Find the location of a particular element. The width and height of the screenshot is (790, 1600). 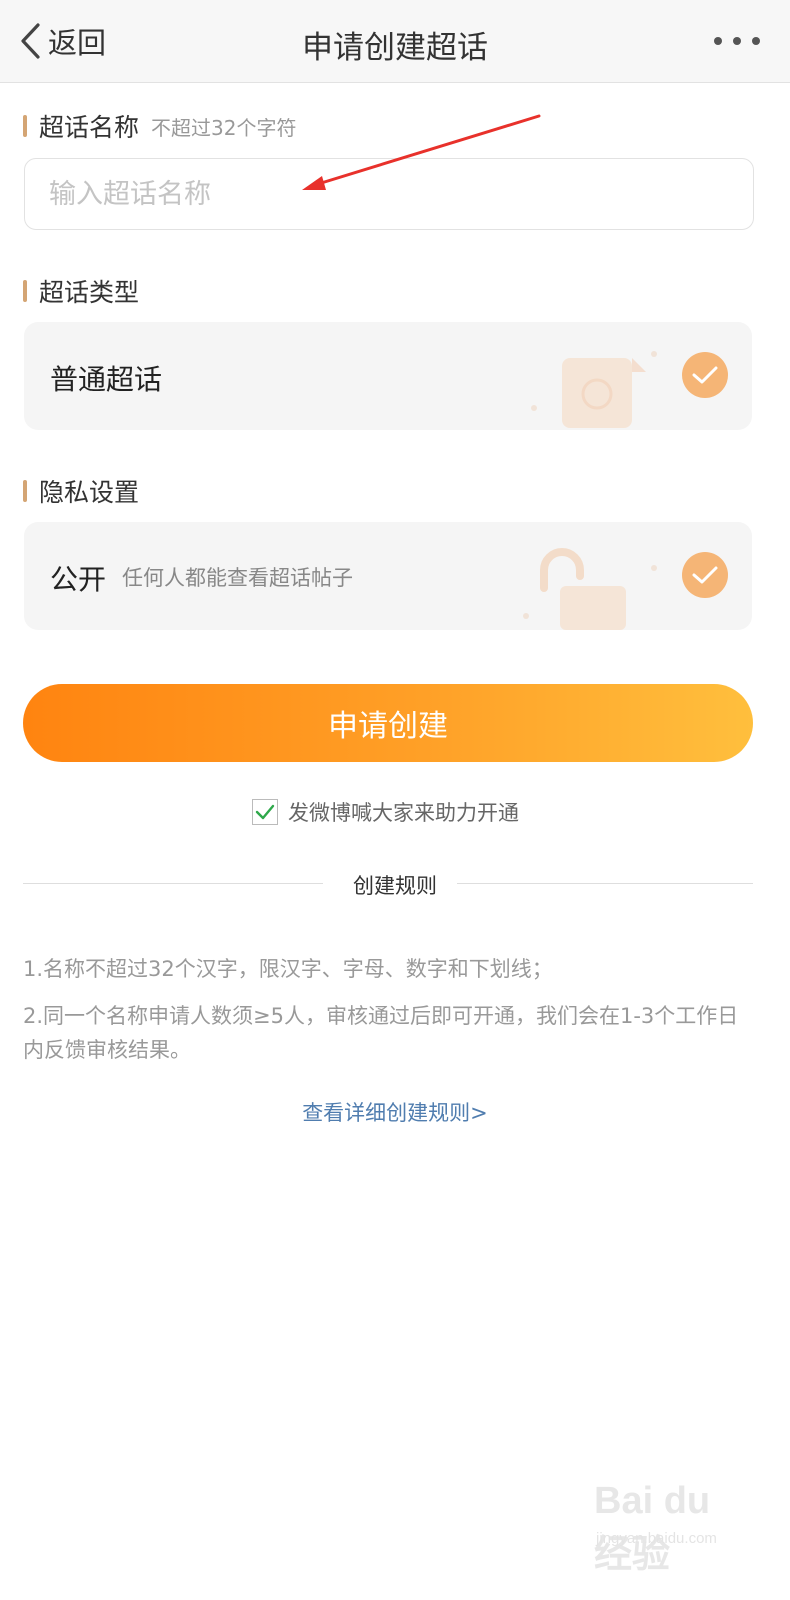

topic-illustration-icon is located at coordinates (594, 389).